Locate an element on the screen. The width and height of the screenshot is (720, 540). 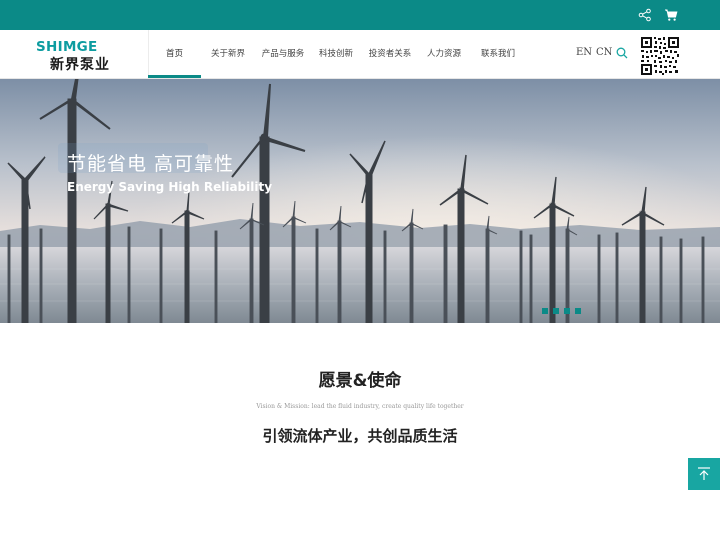
nav-item-contact: 联系我们 is located at coordinates (498, 54).